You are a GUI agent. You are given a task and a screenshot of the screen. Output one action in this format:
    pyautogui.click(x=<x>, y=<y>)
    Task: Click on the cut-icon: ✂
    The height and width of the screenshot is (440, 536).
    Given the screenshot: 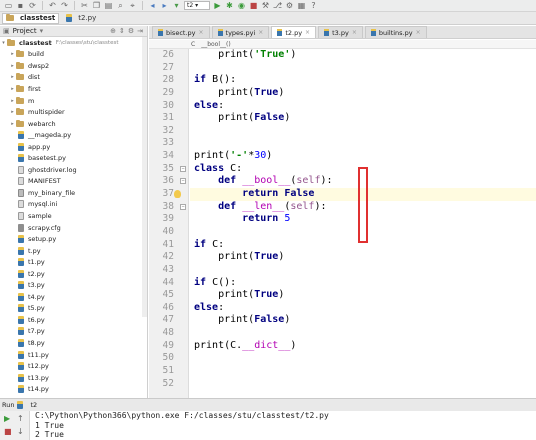 What is the action you would take?
    pyautogui.click(x=84, y=5)
    